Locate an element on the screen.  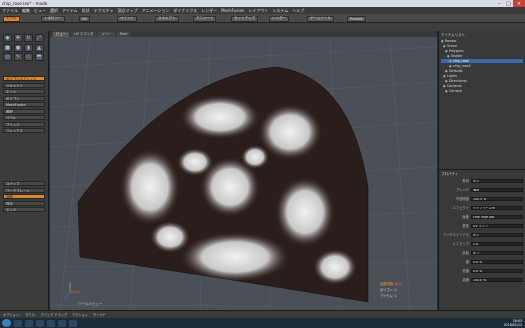
property-value: UV マップ is located at coordinates (497, 225).